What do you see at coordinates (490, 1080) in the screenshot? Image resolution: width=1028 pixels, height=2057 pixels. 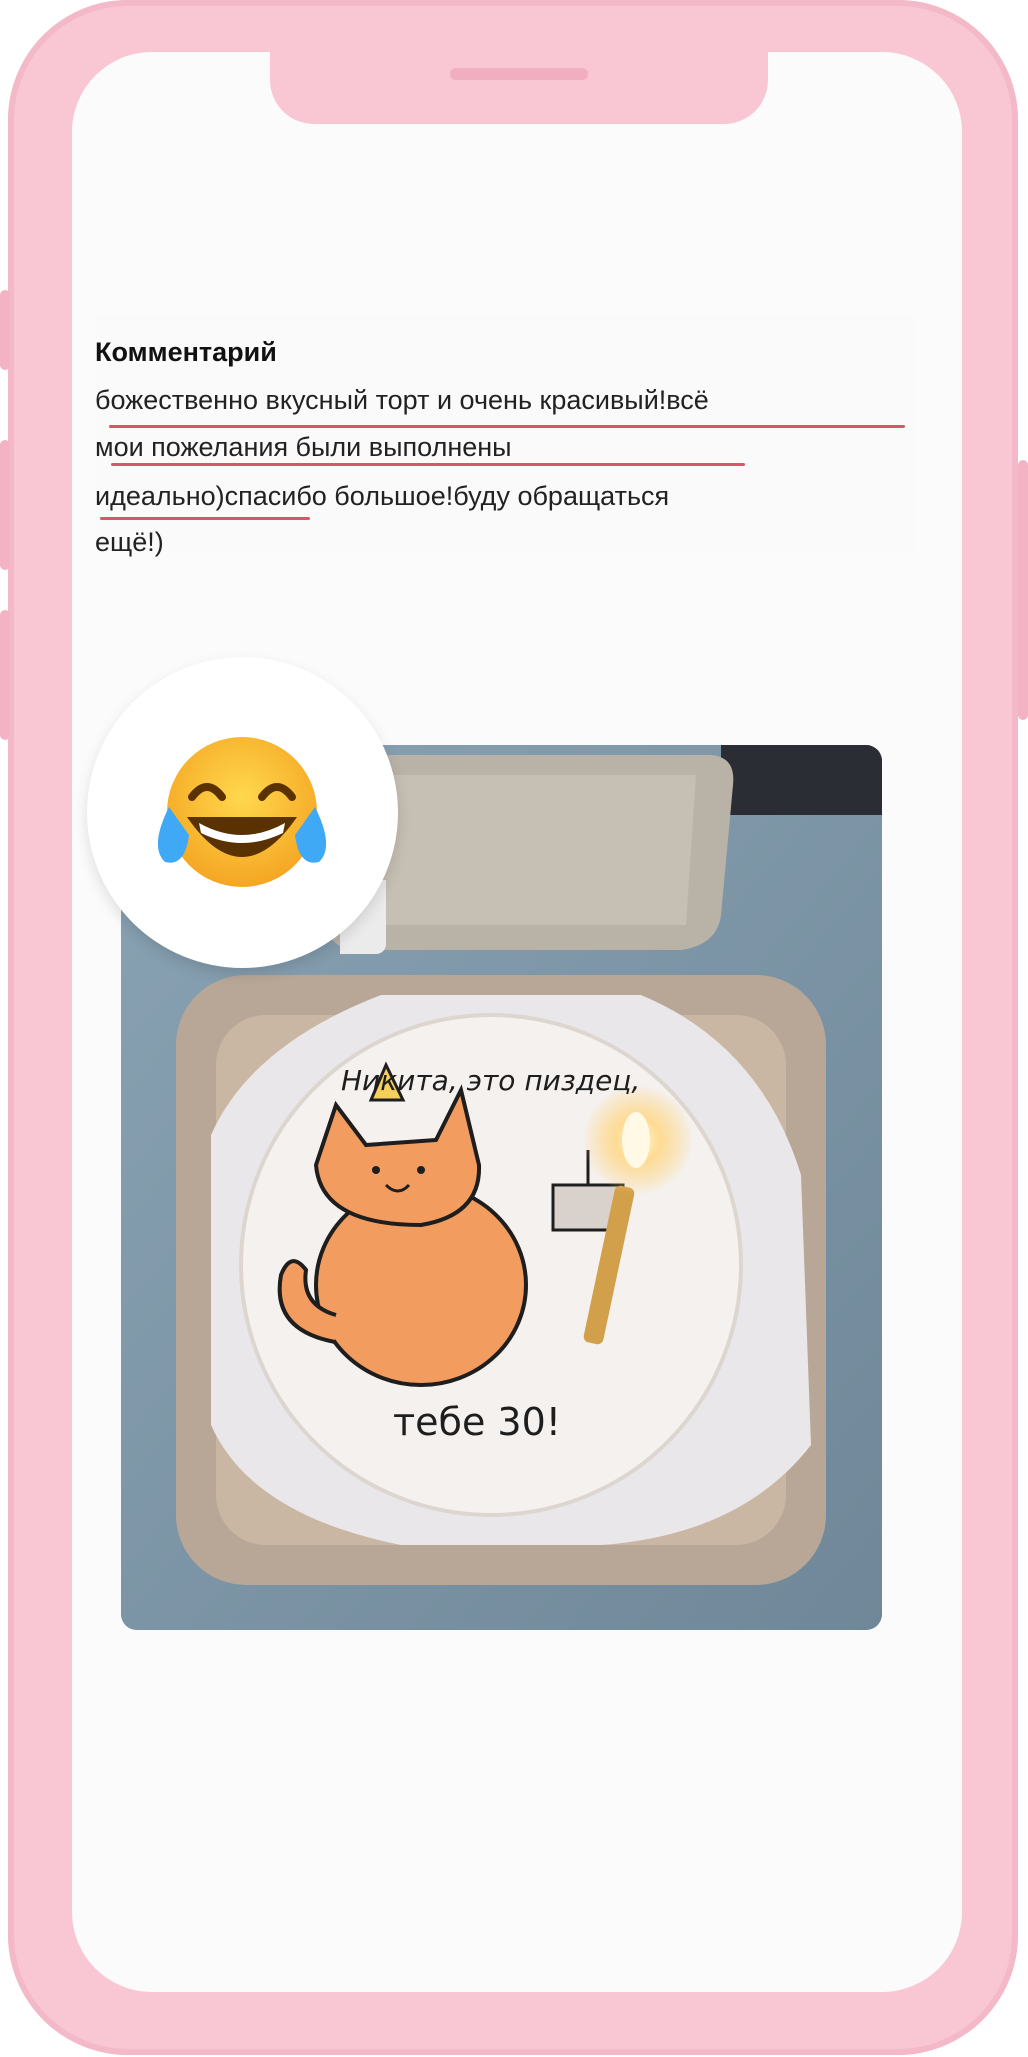 I see `cake-text-top: Никита, это пиздец,` at bounding box center [490, 1080].